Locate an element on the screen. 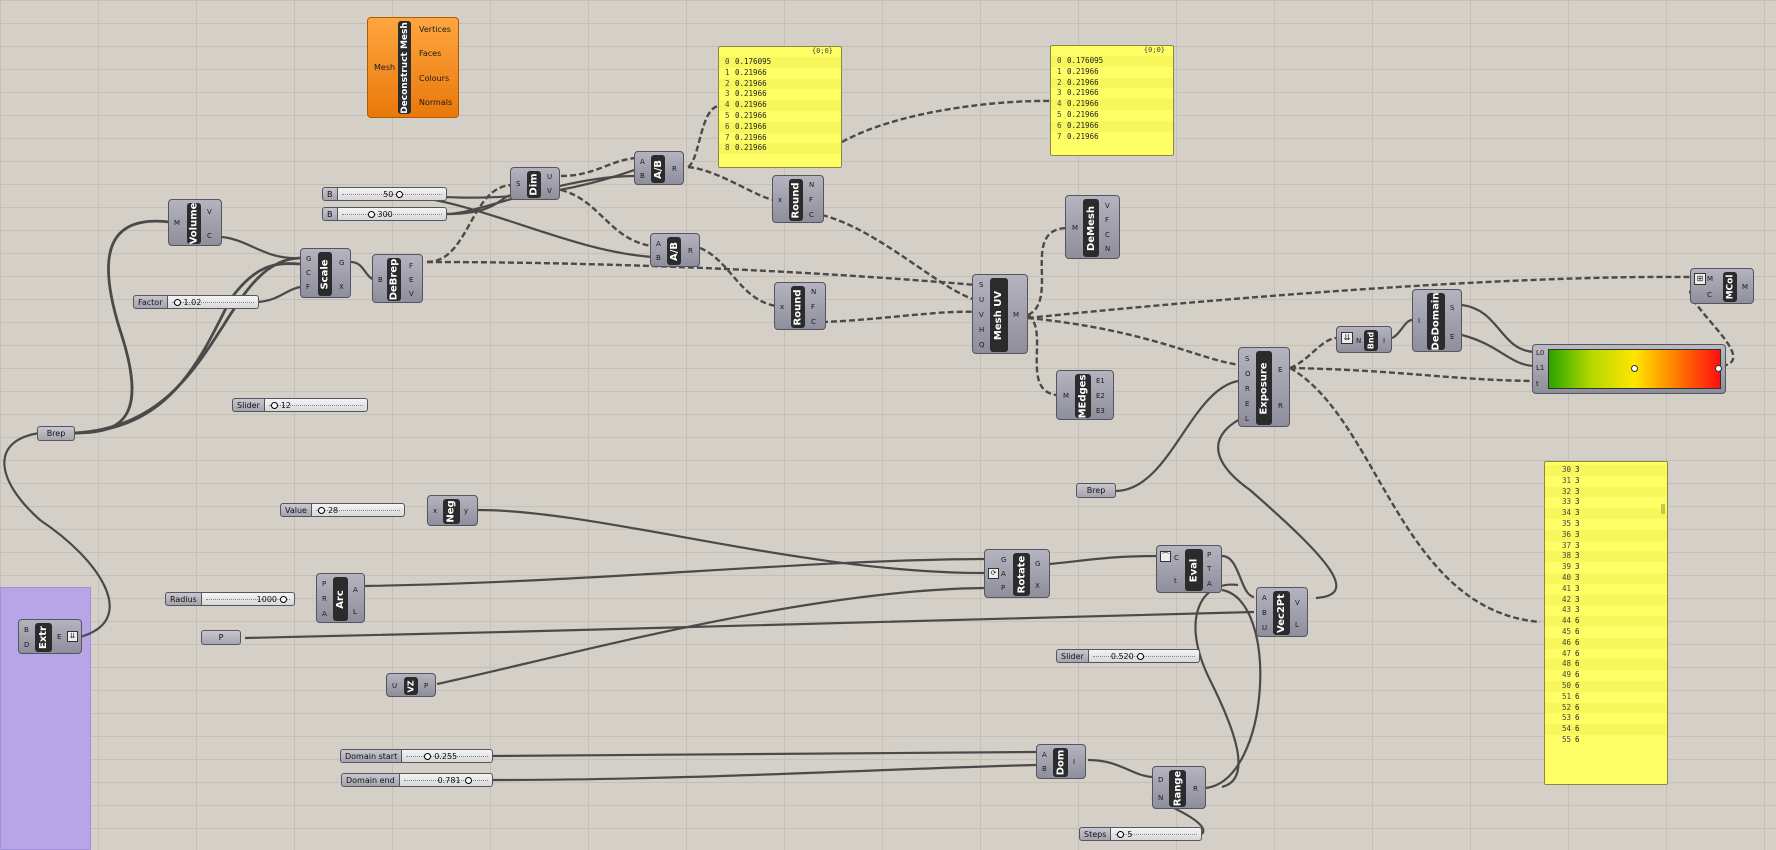 The image size is (1776, 850). demesh-component: M DeMesh V F C N is located at coordinates (1092, 227).